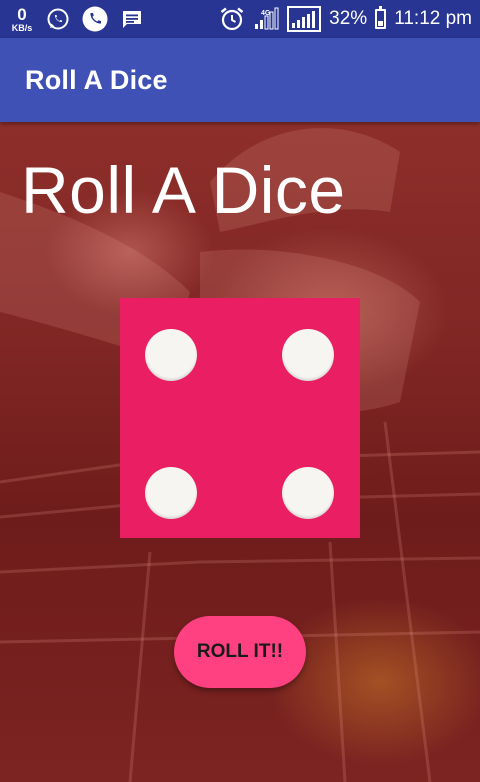 Image resolution: width=480 pixels, height=782 pixels. I want to click on app-bar: Roll A Dice, so click(240, 80).